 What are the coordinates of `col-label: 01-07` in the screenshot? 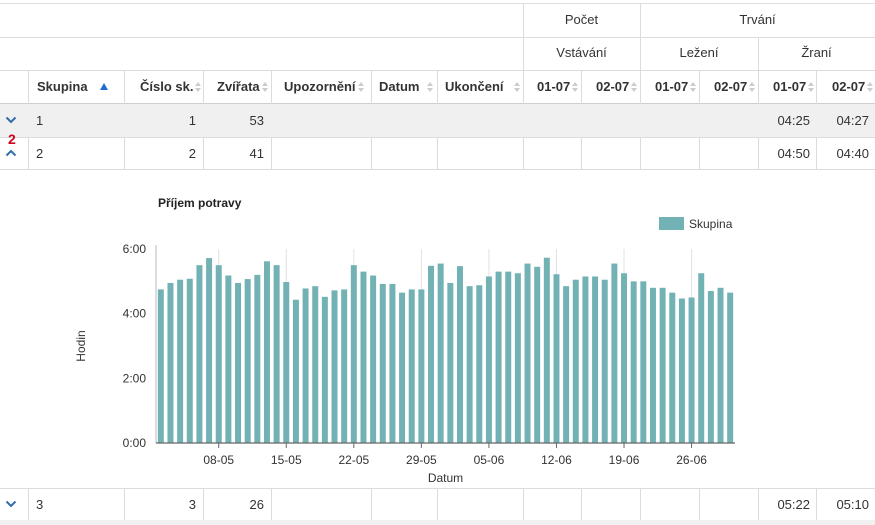 It's located at (672, 86).